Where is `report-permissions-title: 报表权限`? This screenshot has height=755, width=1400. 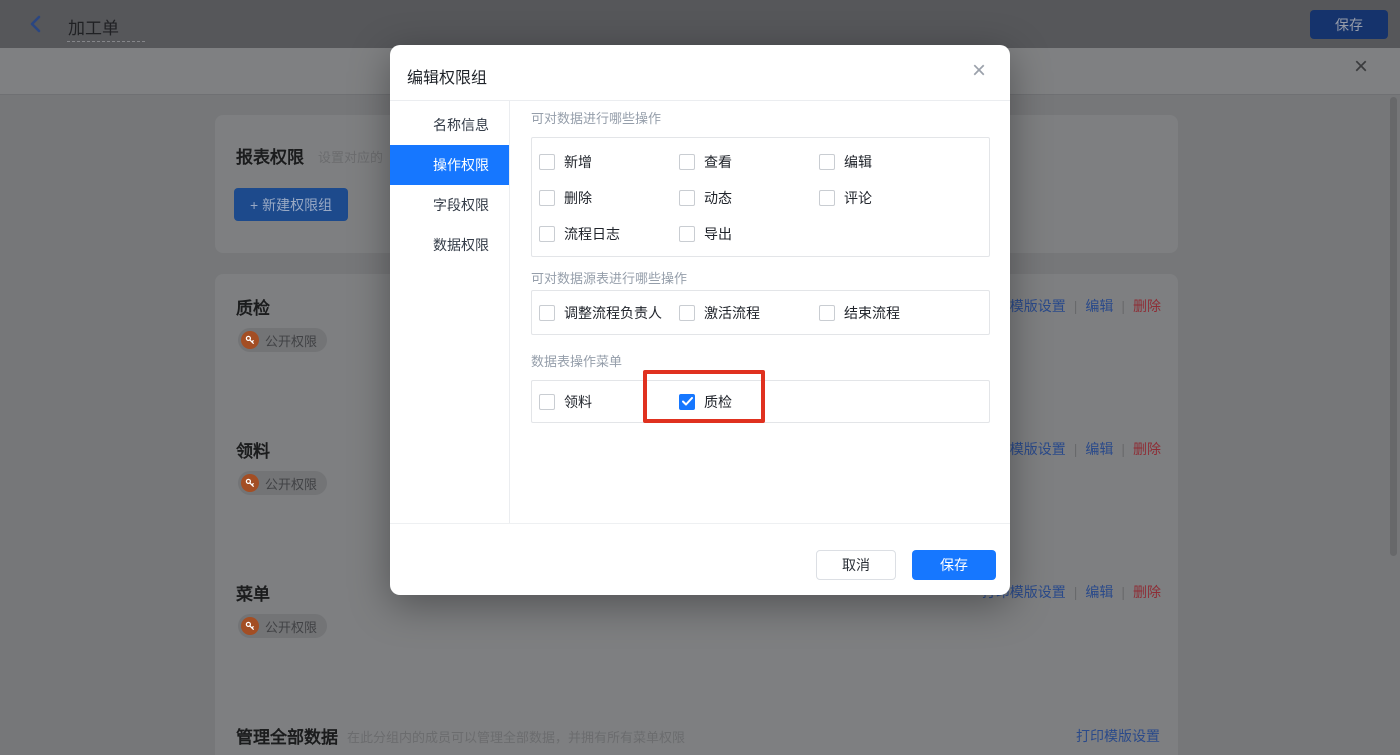 report-permissions-title: 报表权限 is located at coordinates (270, 157).